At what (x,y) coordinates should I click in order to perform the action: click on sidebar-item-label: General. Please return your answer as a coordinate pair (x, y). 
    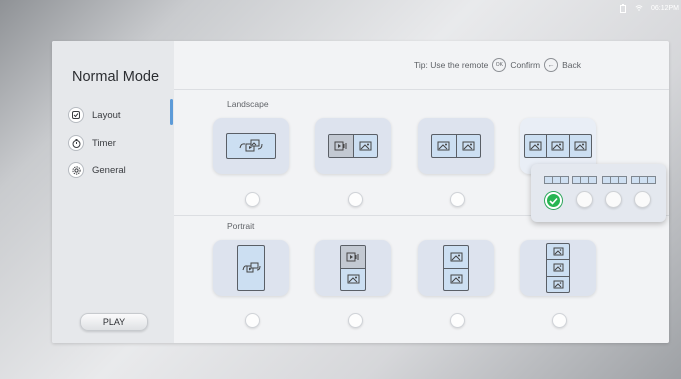
    Looking at the image, I should click on (109, 170).